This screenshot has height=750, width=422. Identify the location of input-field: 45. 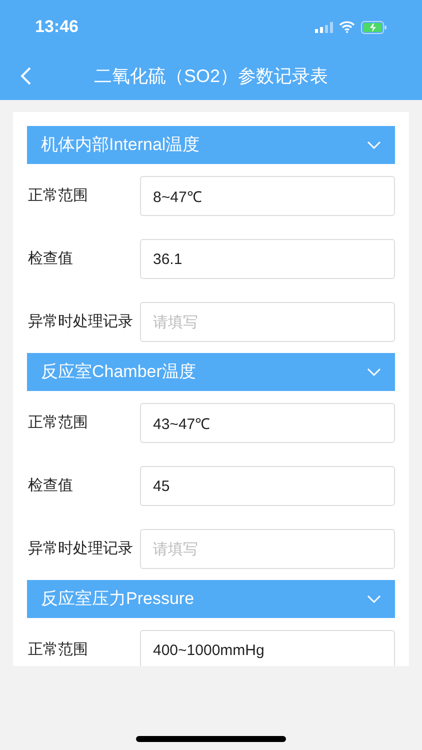
(267, 486).